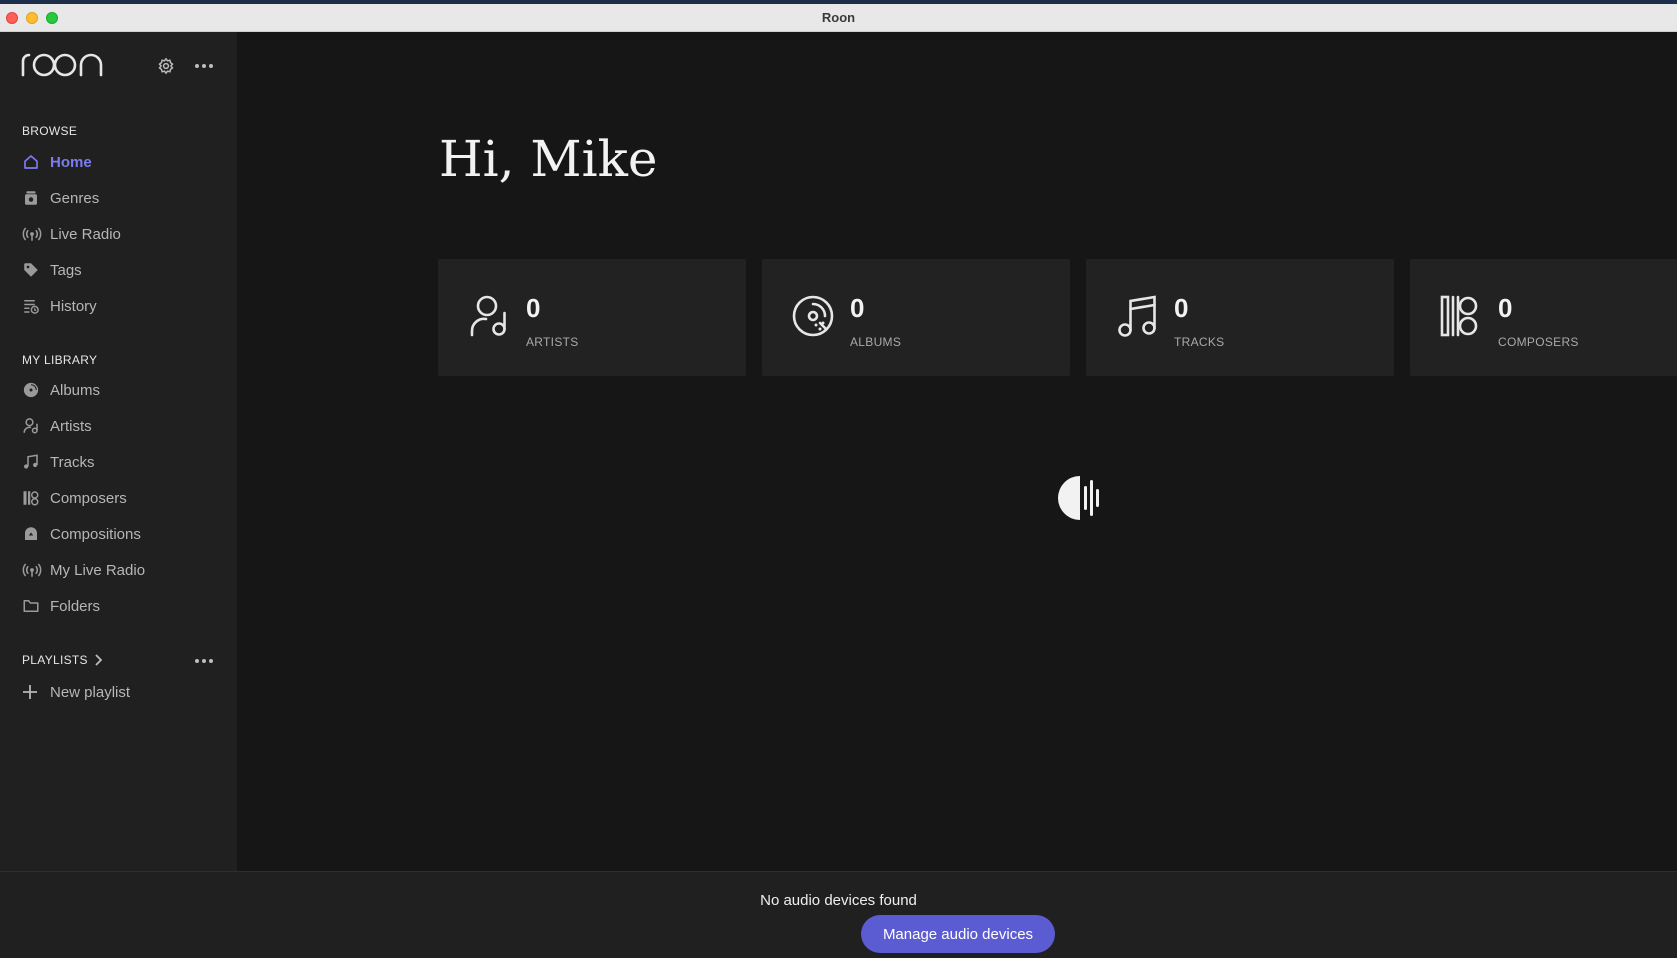 This screenshot has width=1677, height=958. I want to click on sidebar-item-label: History, so click(73, 306).